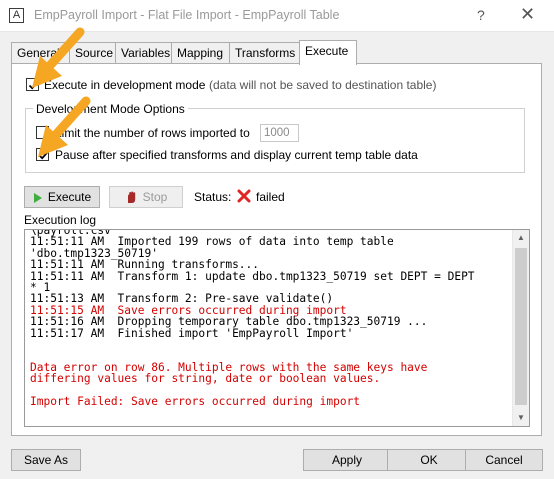 This screenshot has width=554, height=479. What do you see at coordinates (213, 197) in the screenshot?
I see `status-label: Status:` at bounding box center [213, 197].